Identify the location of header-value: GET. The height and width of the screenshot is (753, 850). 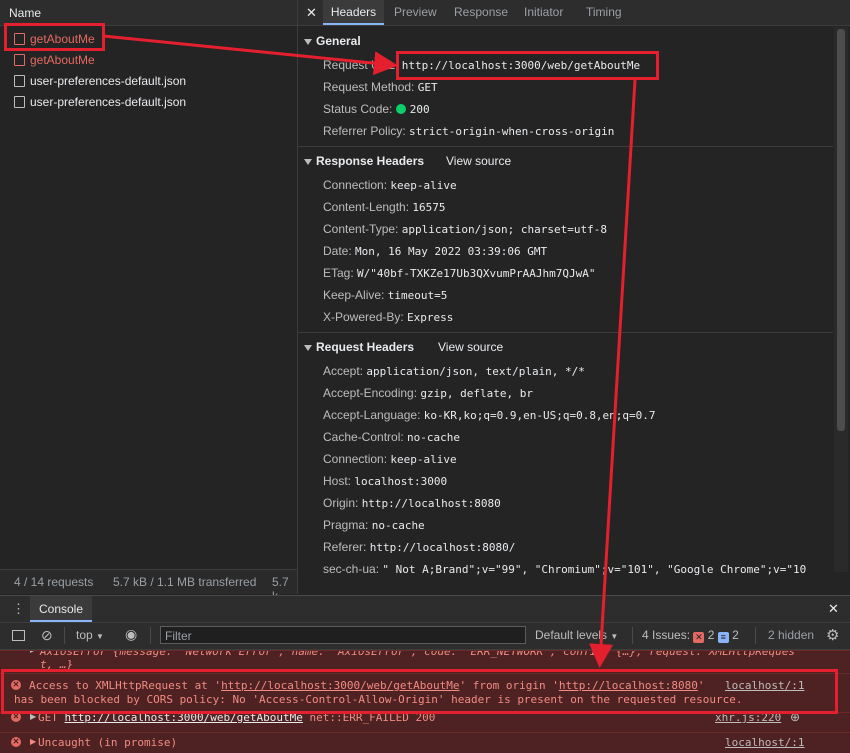
(427, 87).